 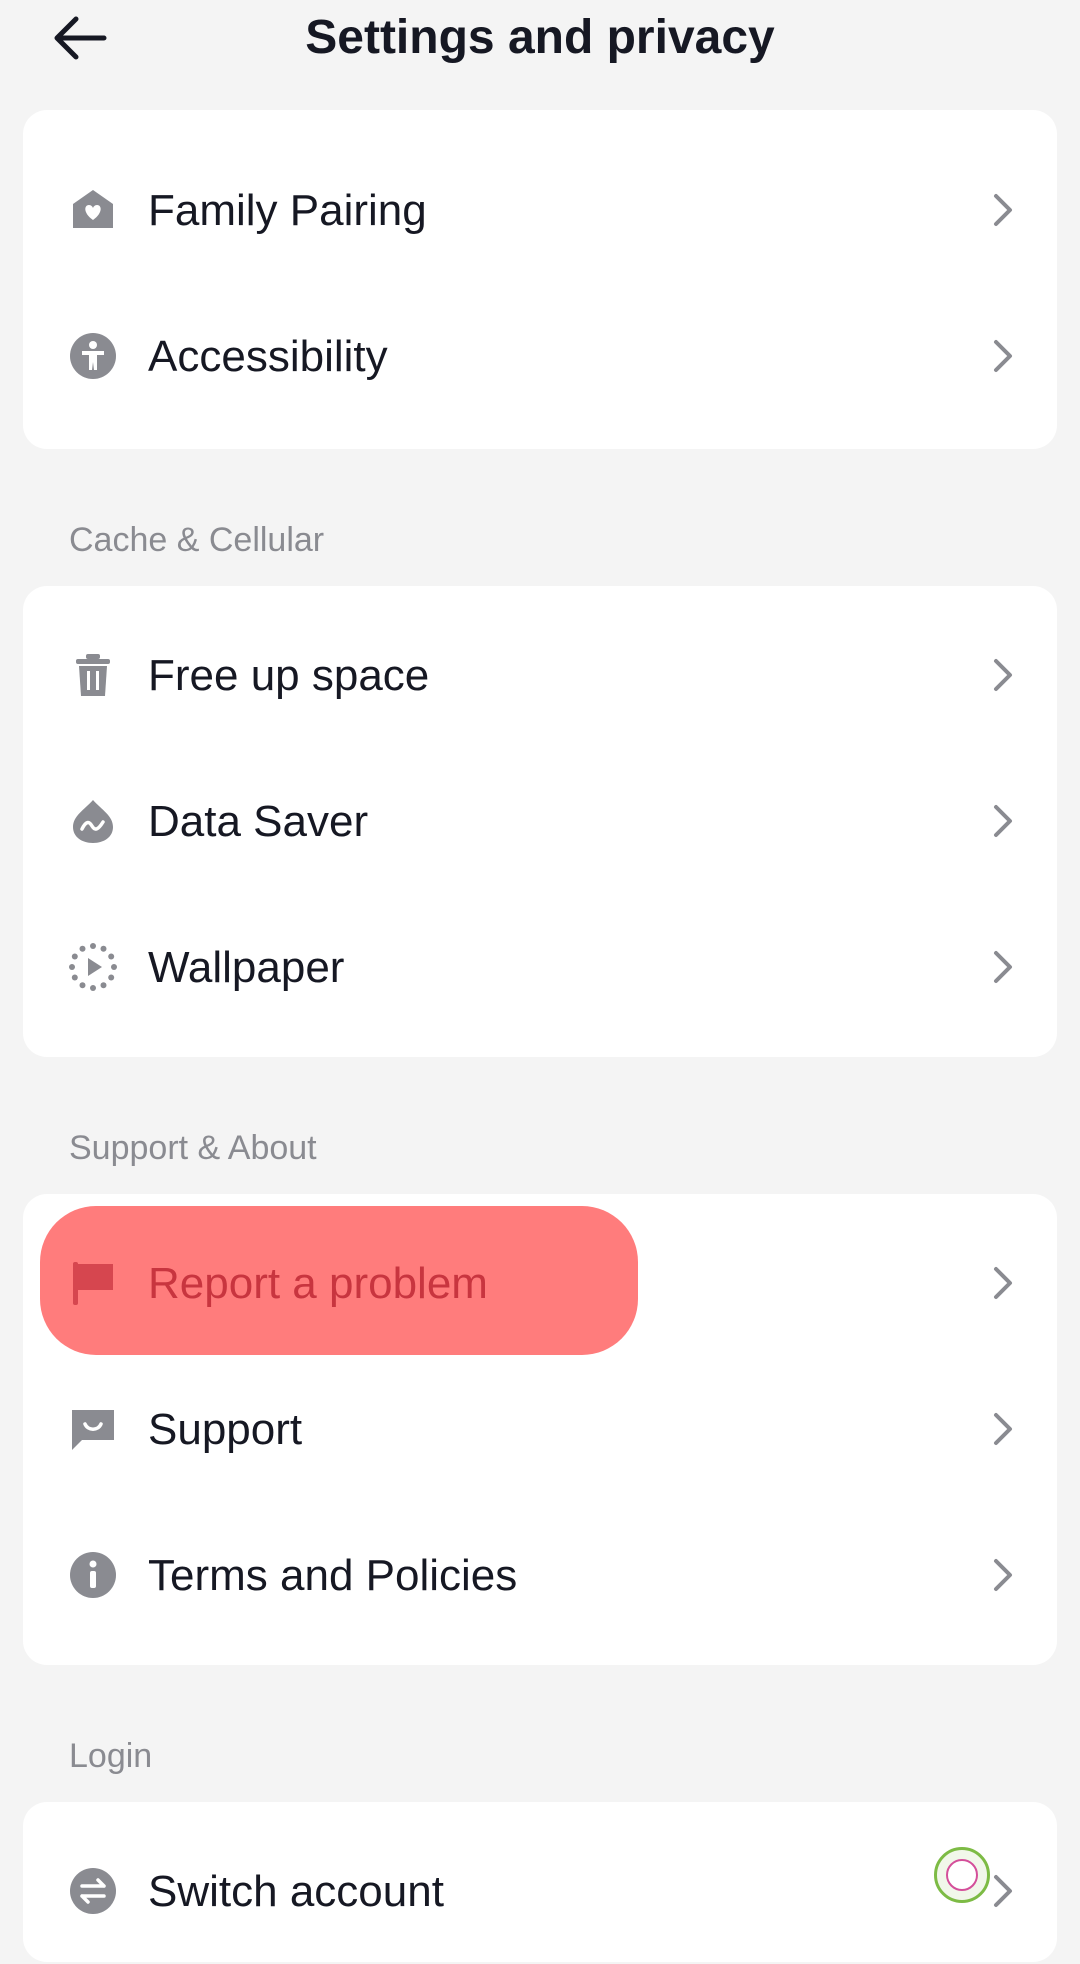 What do you see at coordinates (540, 356) in the screenshot?
I see `accessibility-row: Accessibility` at bounding box center [540, 356].